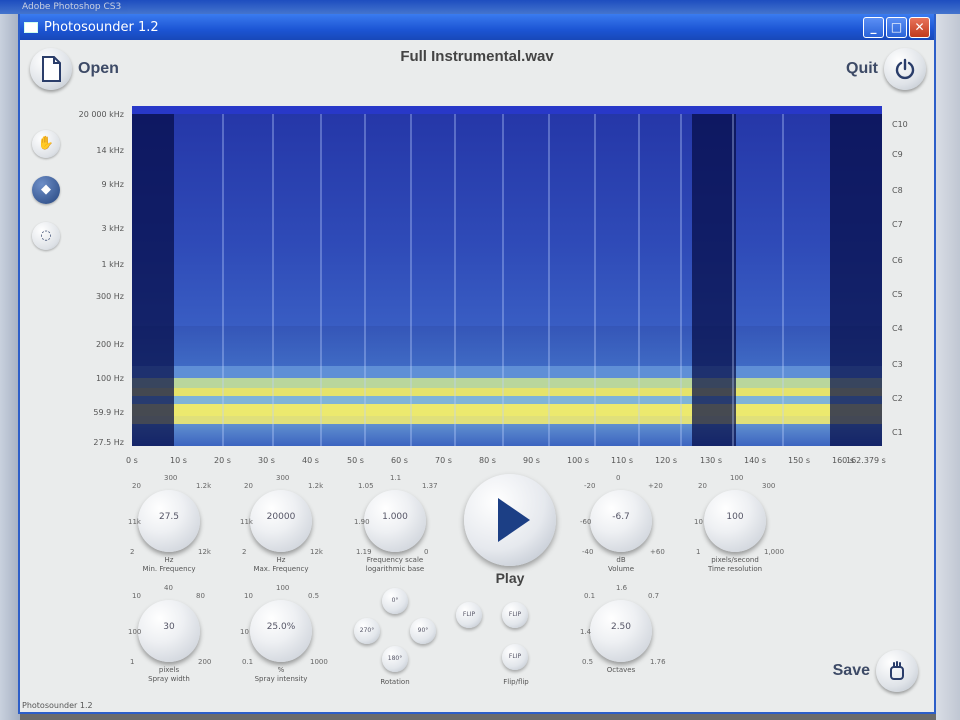 The height and width of the screenshot is (720, 960). I want to click on max-frequency-tick: 300, so click(283, 478).